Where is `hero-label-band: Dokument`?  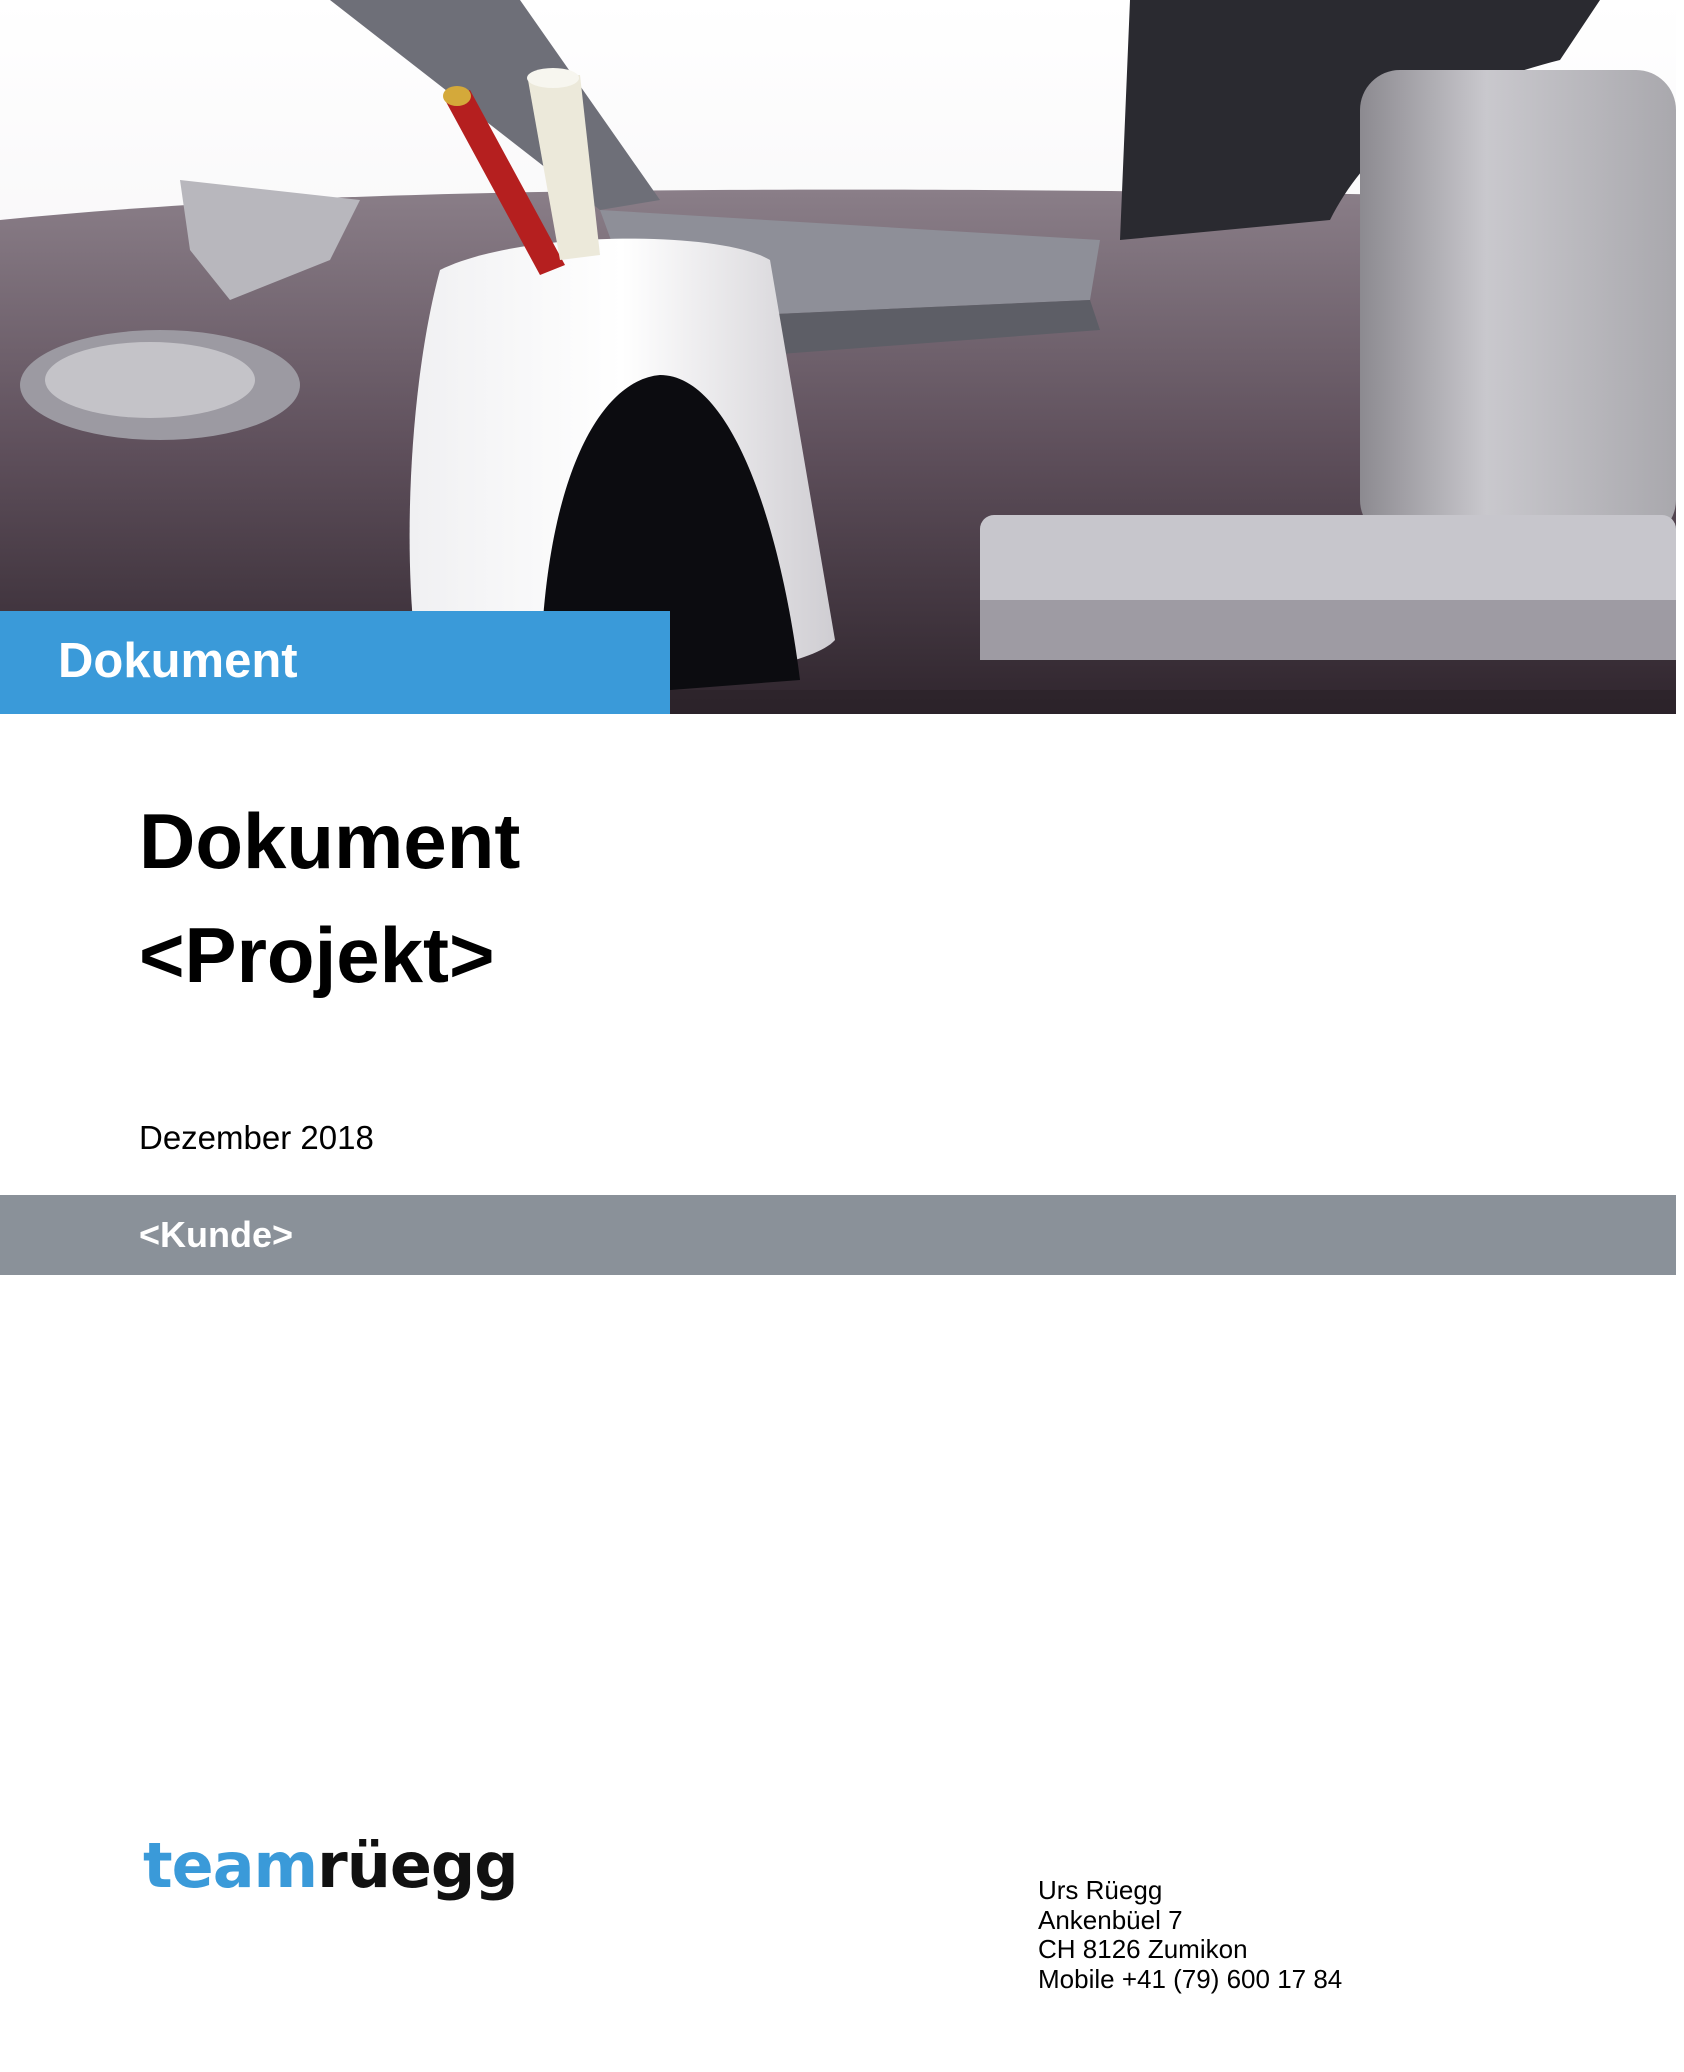
hero-label-band: Dokument is located at coordinates (335, 662).